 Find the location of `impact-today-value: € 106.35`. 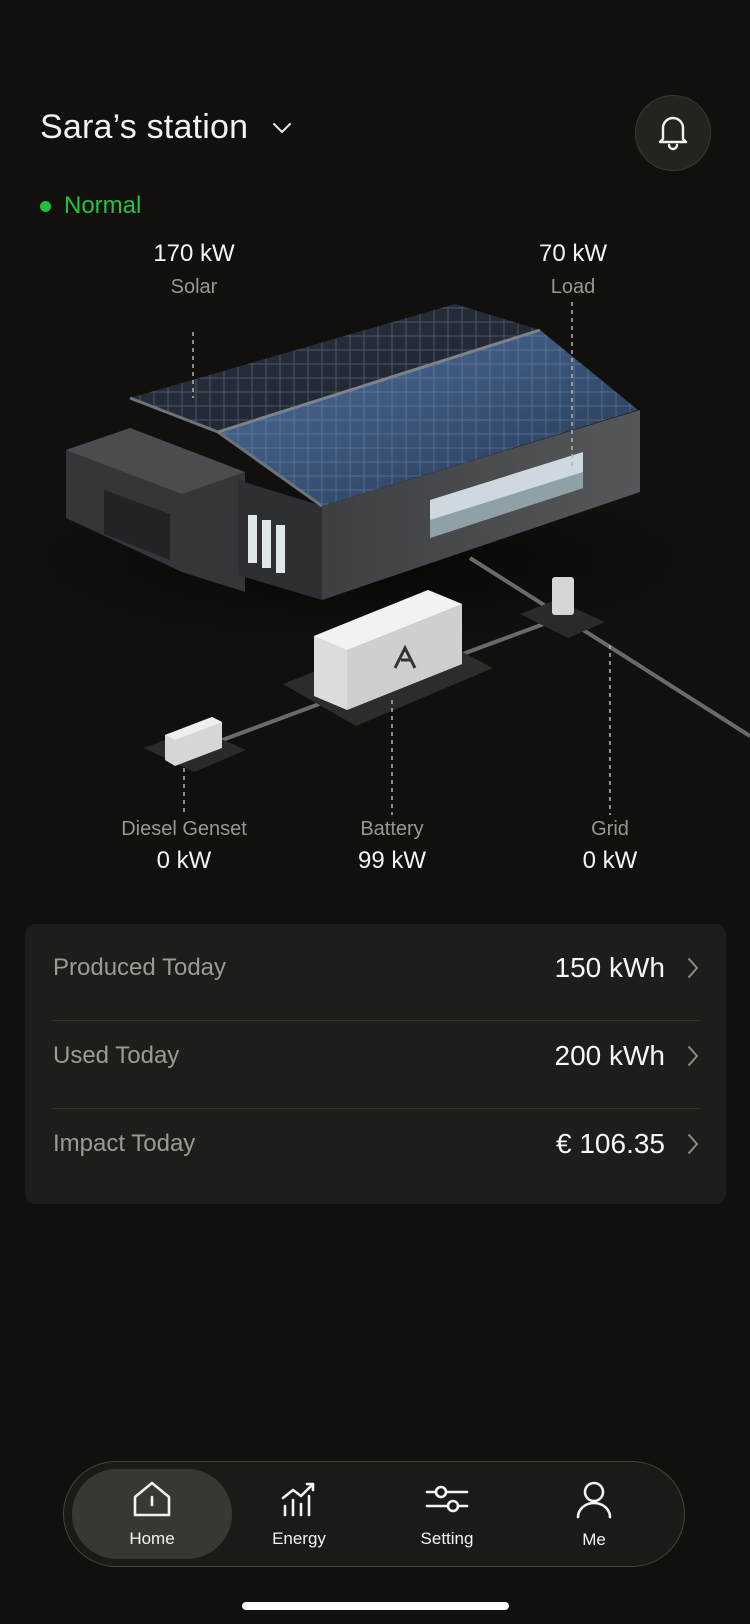

impact-today-value: € 106.35 is located at coordinates (610, 1143).